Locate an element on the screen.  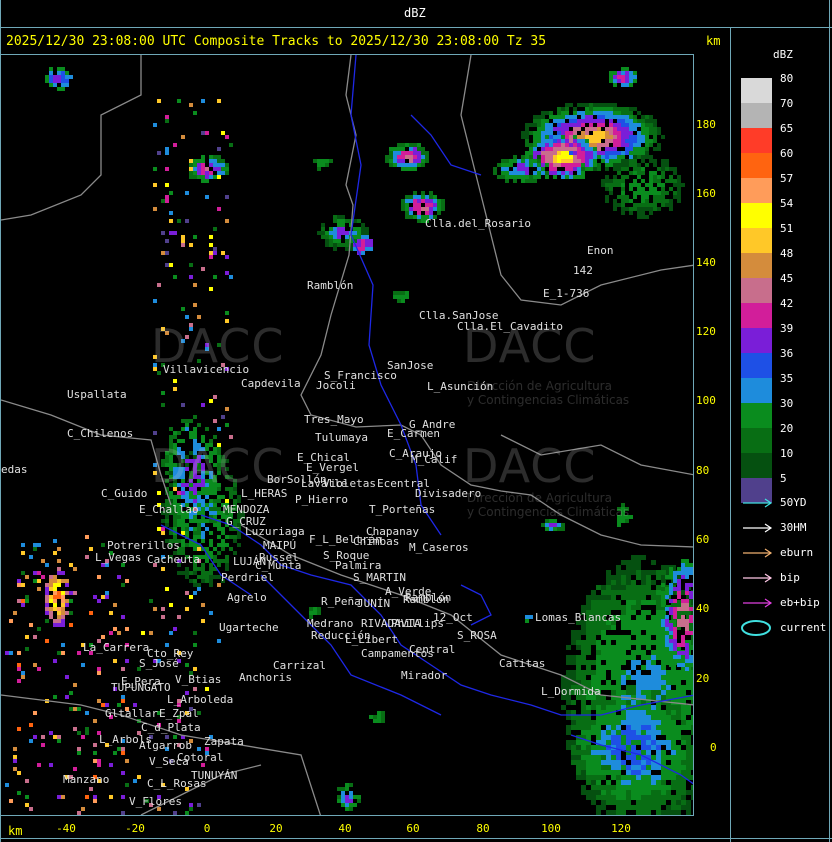
place-label: C_Chilenos is located at coordinates (100, 433).